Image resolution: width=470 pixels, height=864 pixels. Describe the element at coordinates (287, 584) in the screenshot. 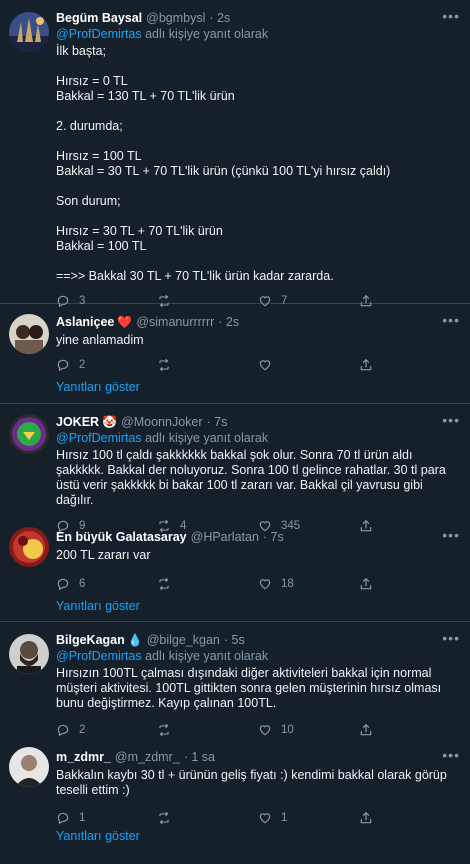

I see `like-count: 18` at that location.